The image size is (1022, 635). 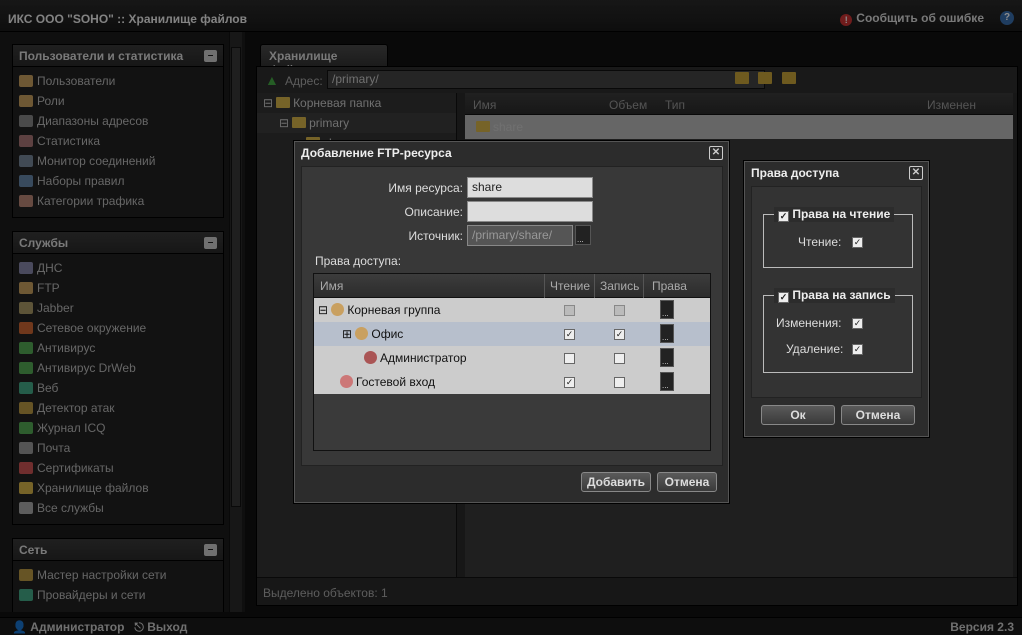 What do you see at coordinates (425, 188) in the screenshot?
I see `resource-name-label: Имя ресурса:` at bounding box center [425, 188].